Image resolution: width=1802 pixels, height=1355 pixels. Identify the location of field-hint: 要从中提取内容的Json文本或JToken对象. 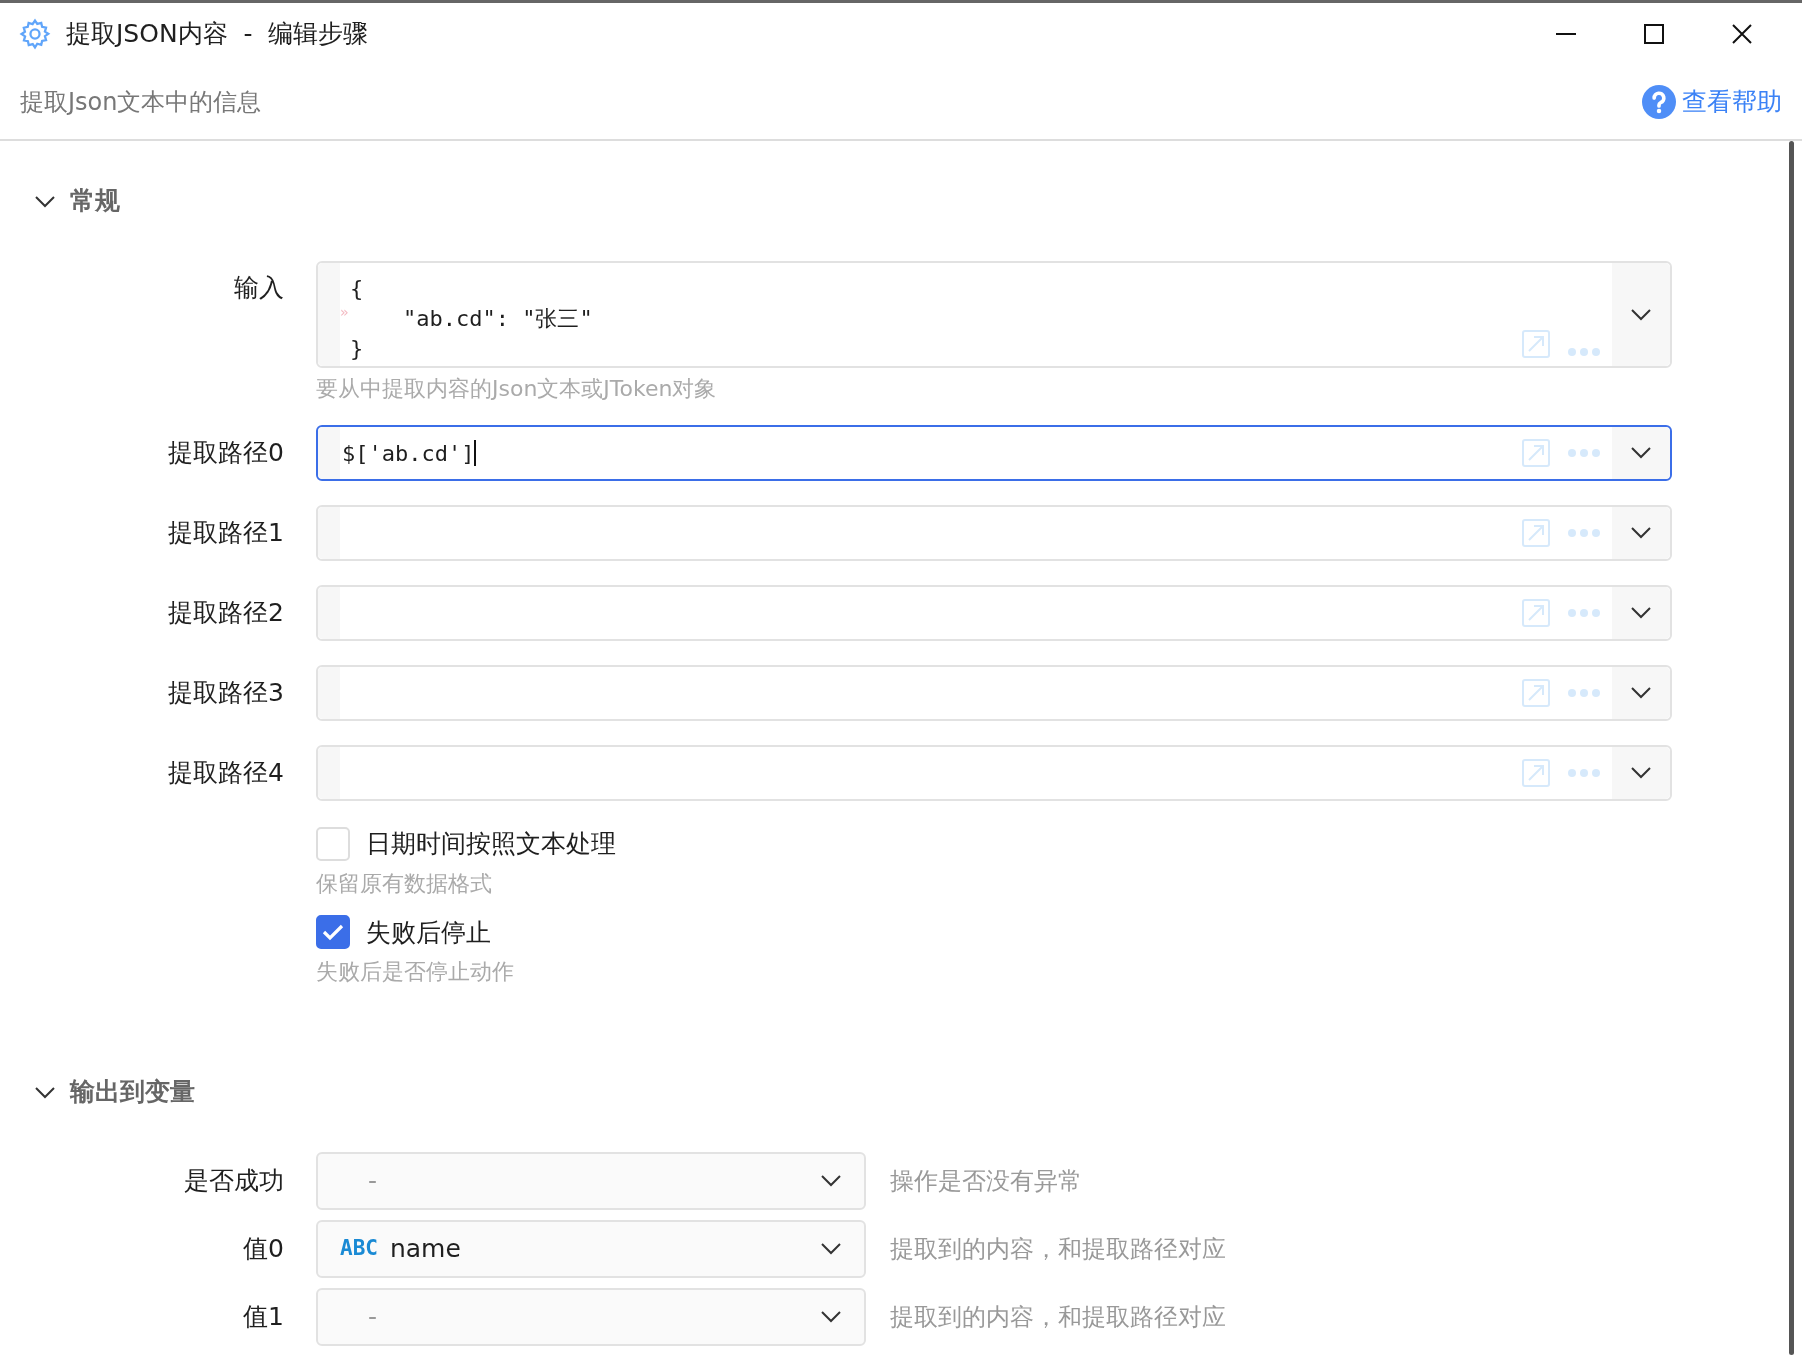
(517, 389).